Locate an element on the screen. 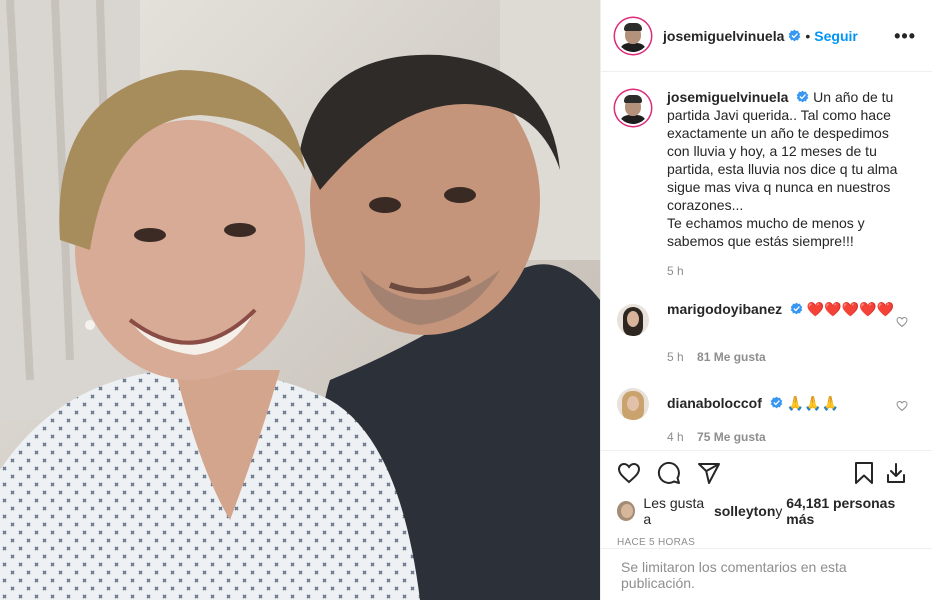 The height and width of the screenshot is (600, 932). likes-prefix: Les gusta a is located at coordinates (674, 511).